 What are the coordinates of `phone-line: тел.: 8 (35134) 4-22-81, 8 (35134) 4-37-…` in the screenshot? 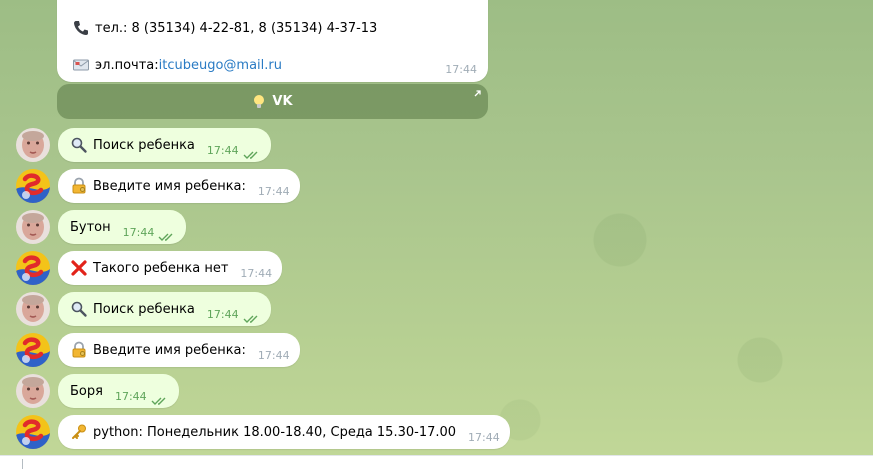 It's located at (224, 28).